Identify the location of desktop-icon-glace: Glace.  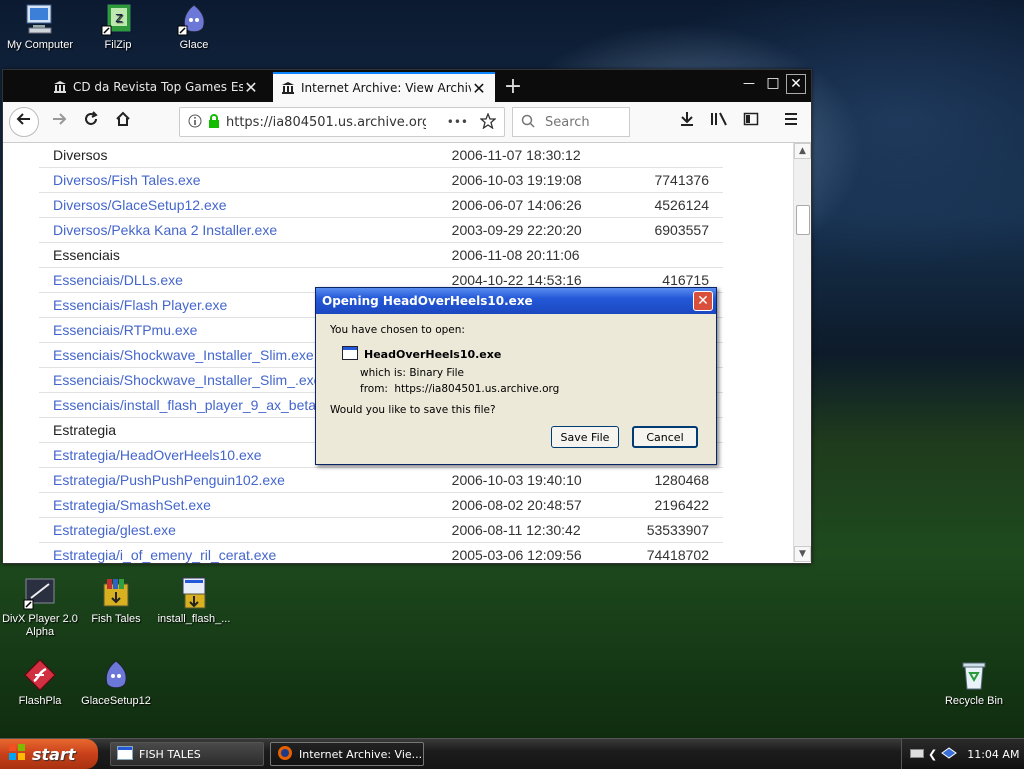
(194, 27).